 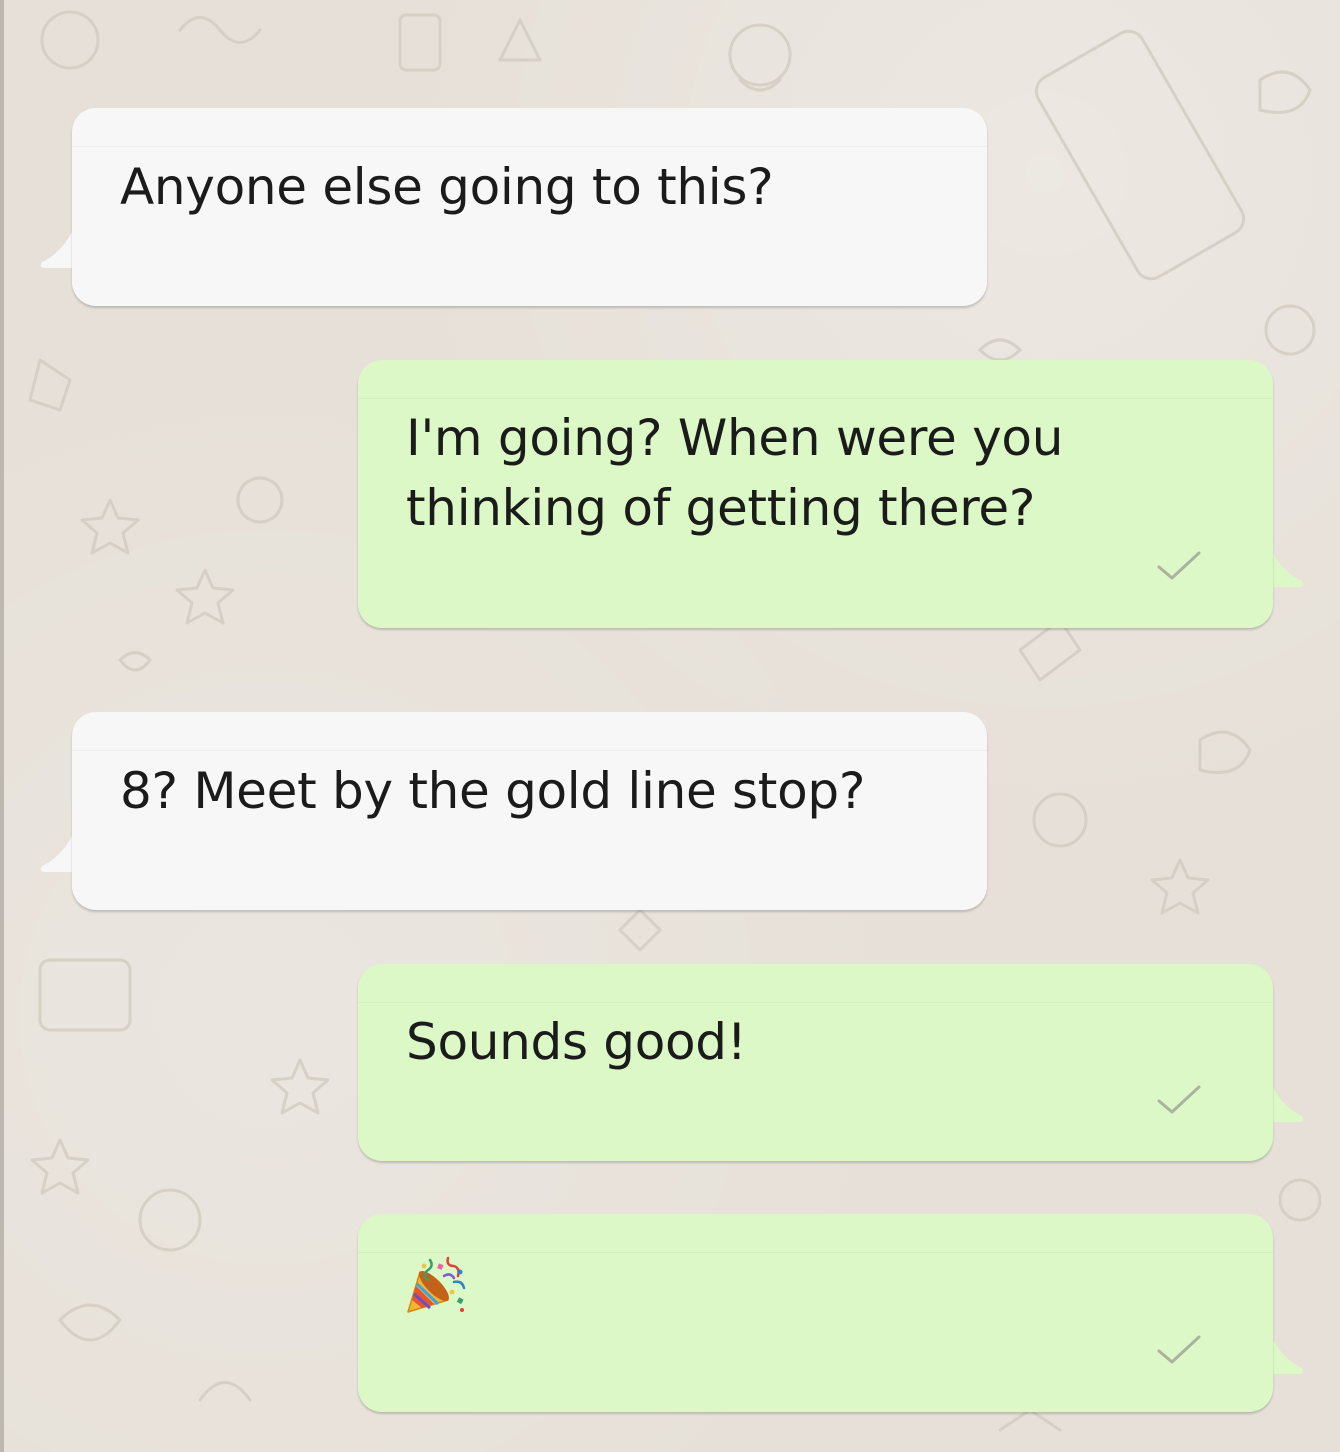 I want to click on message-bubble-incoming: 8? Meet by the gold line stop?, so click(x=529, y=811).